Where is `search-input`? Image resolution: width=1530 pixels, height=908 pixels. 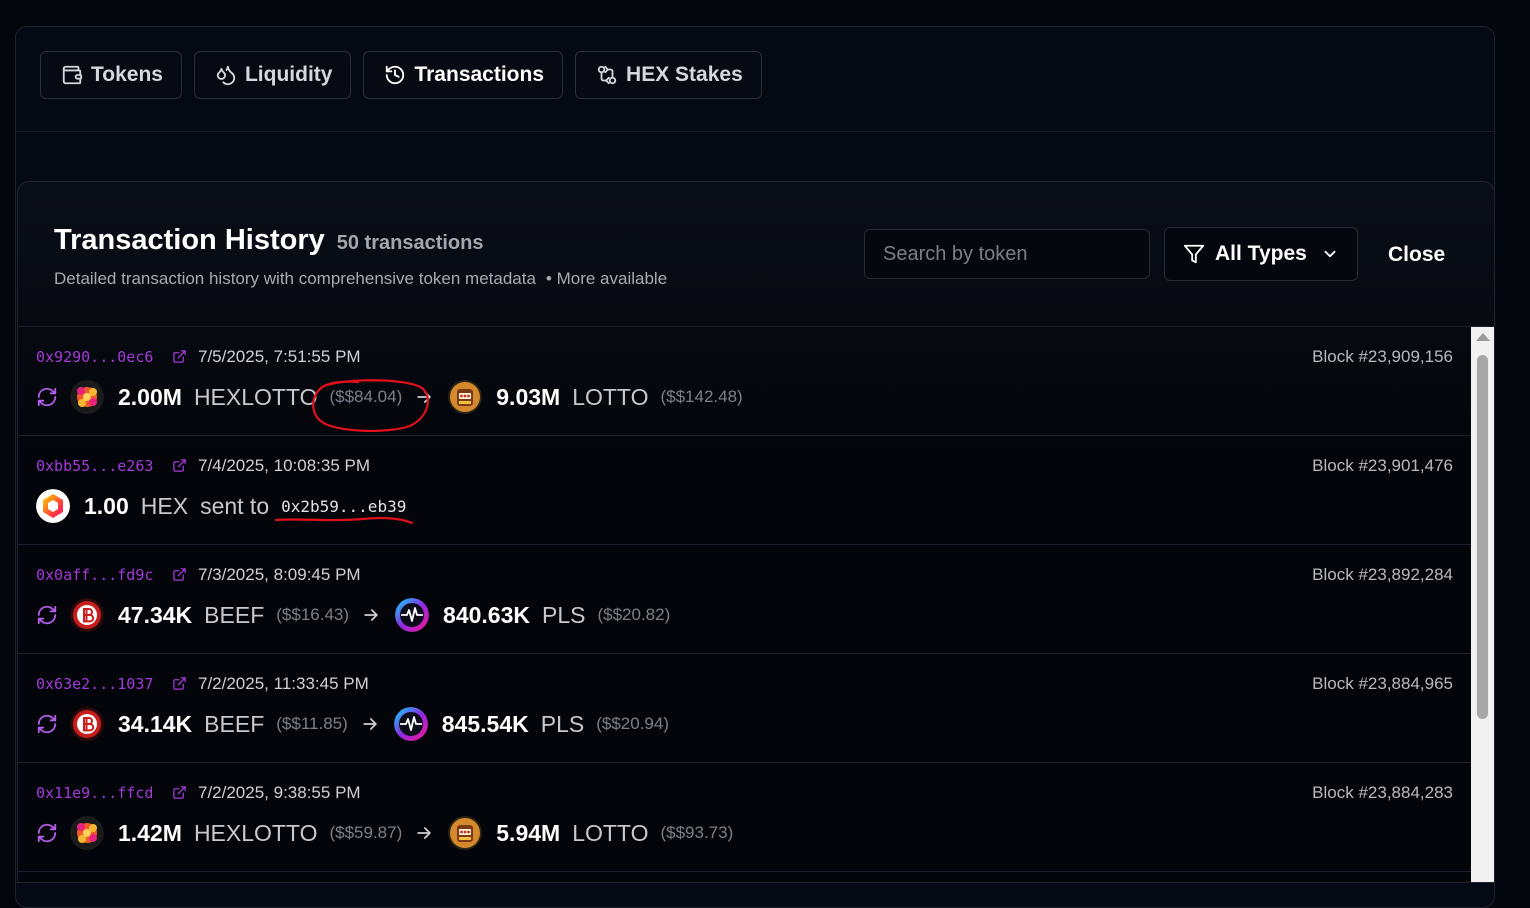
search-input is located at coordinates (1007, 254).